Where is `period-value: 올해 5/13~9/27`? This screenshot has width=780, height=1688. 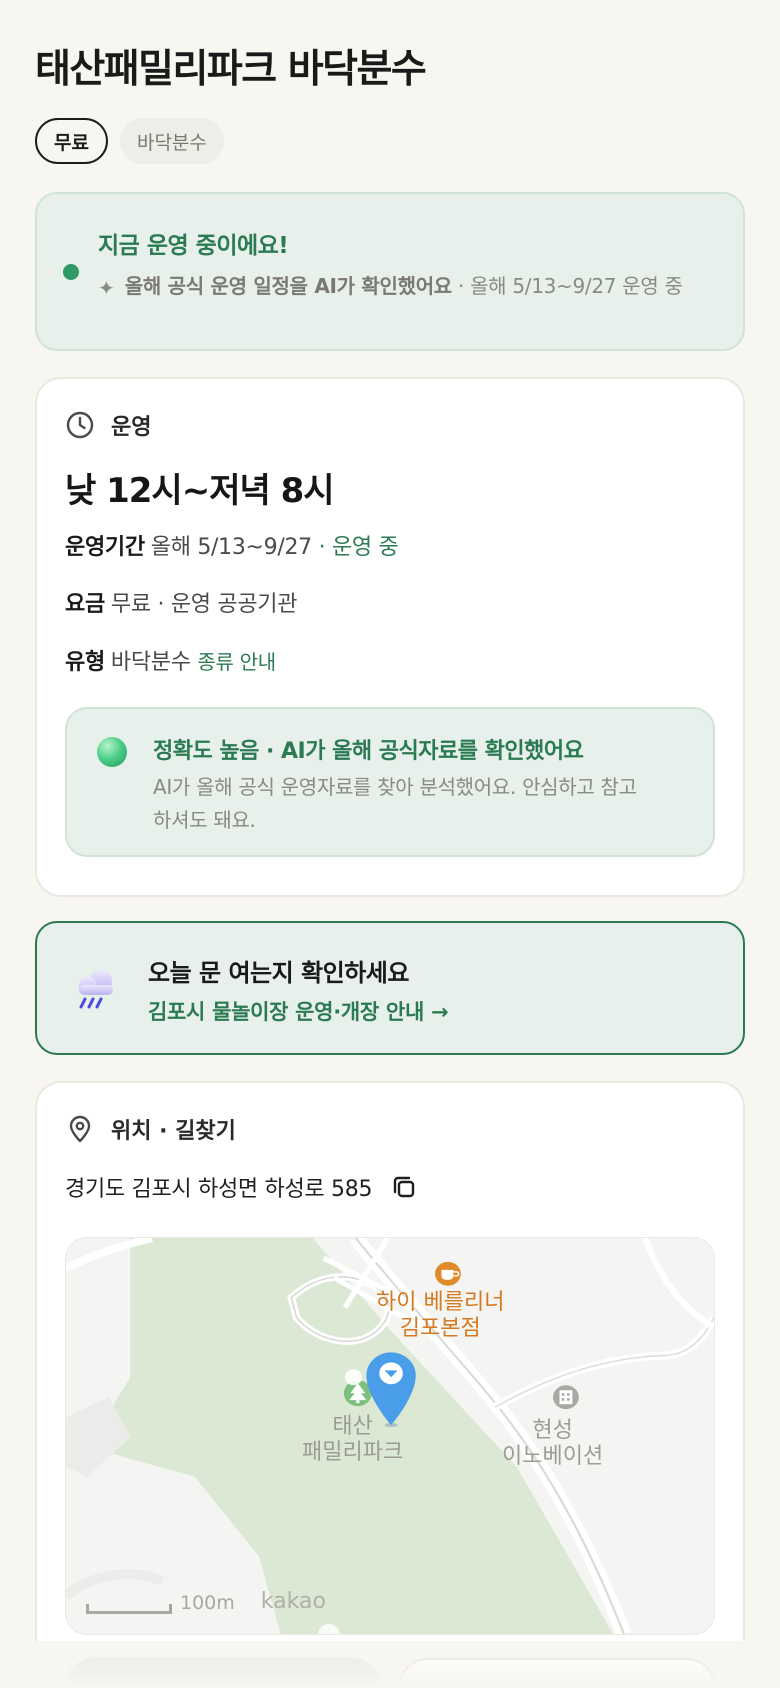 period-value: 올해 5/13~9/27 is located at coordinates (231, 547).